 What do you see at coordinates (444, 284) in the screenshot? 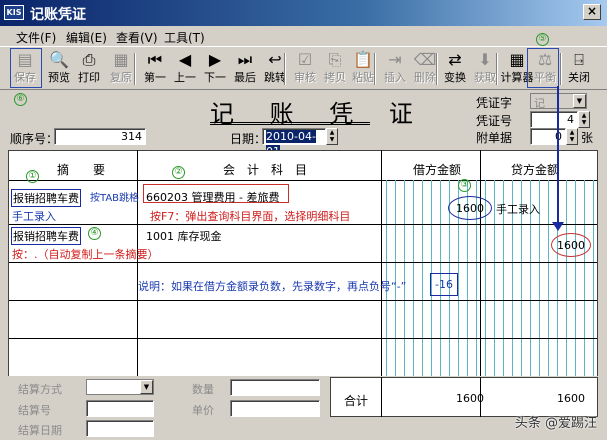
I see `negative-example: -16` at bounding box center [444, 284].